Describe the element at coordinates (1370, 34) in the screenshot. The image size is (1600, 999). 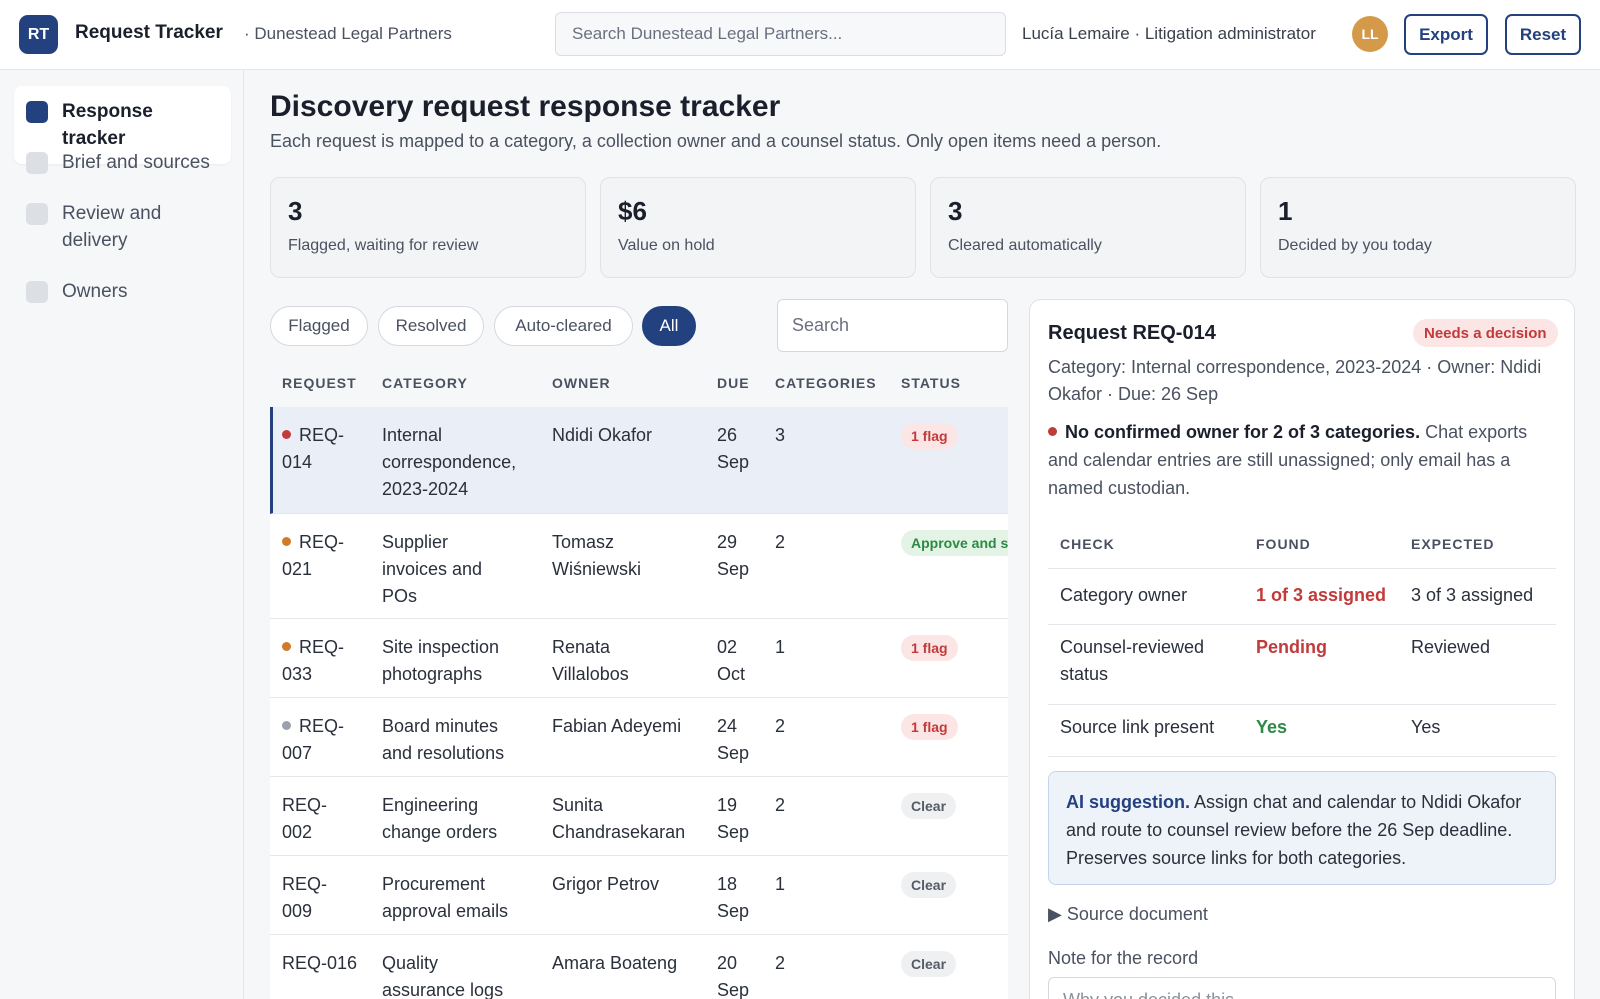
I see `avatar: LL` at that location.